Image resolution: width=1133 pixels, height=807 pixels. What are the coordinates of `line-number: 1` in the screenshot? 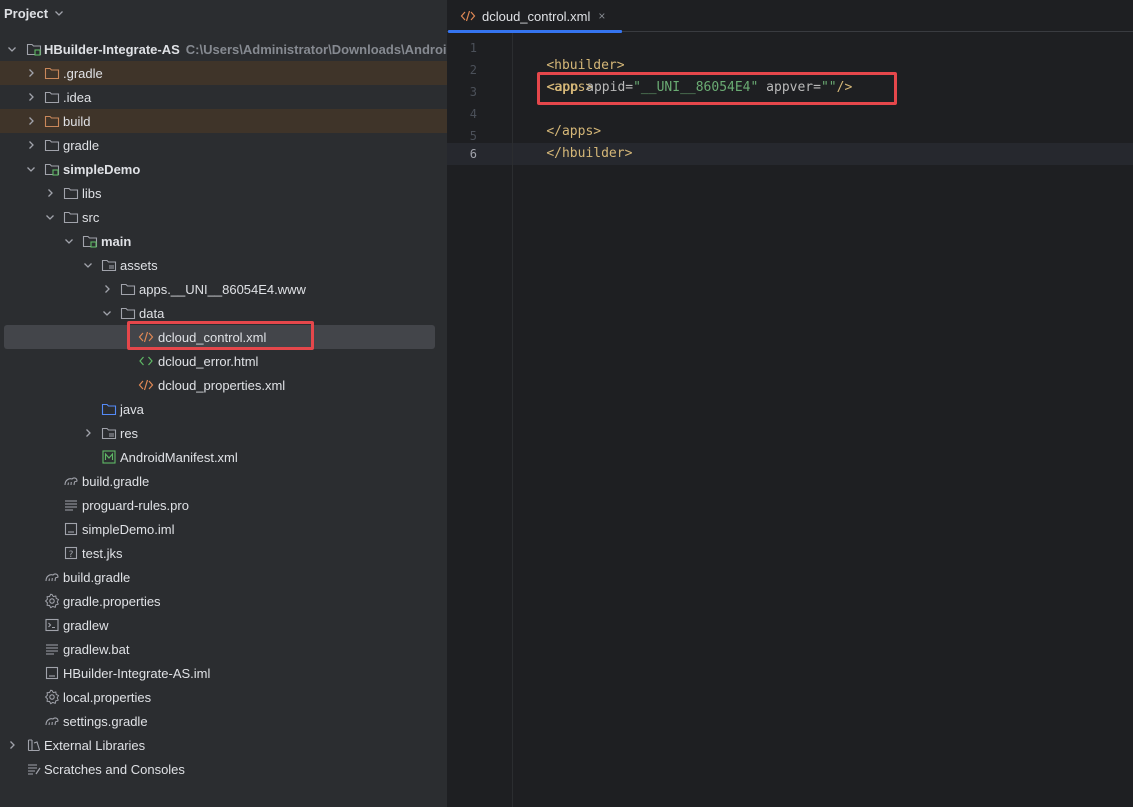 It's located at (473, 48).